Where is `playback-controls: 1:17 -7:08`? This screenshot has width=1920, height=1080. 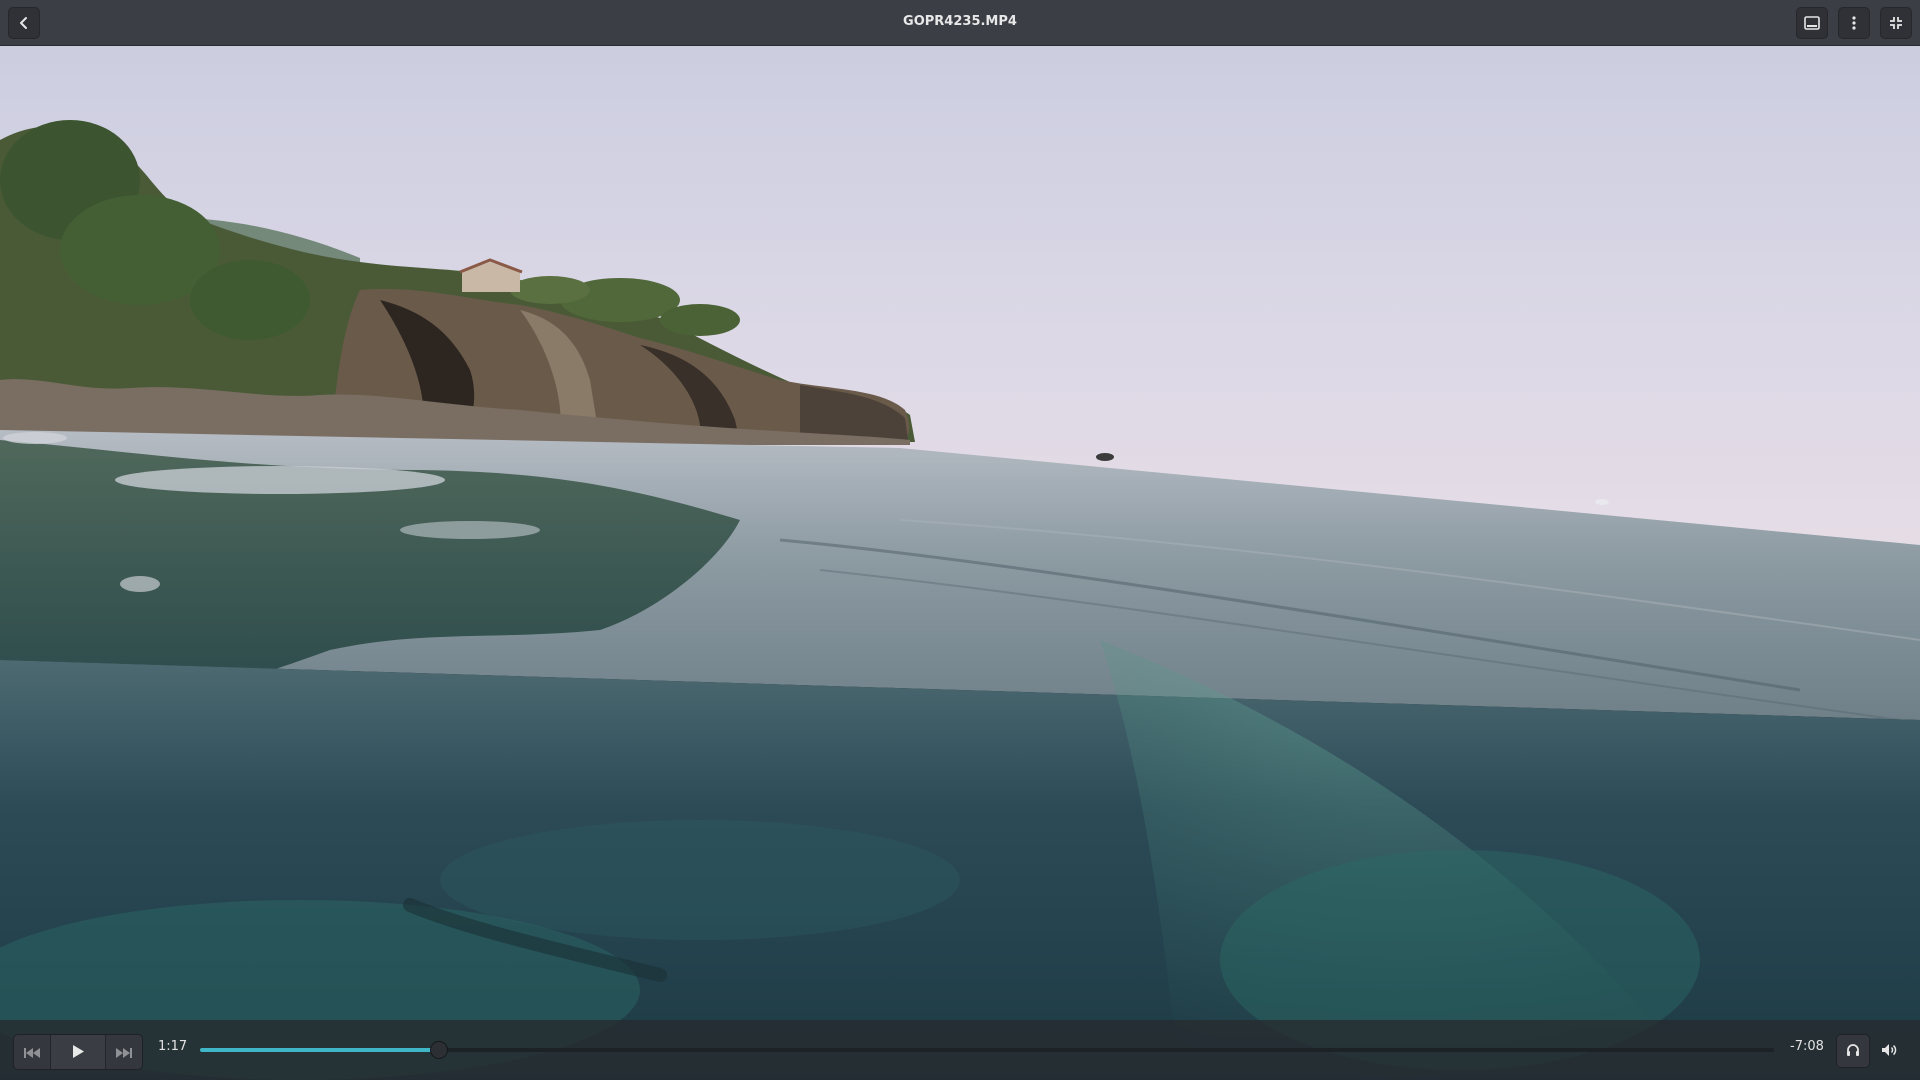 playback-controls: 1:17 -7:08 is located at coordinates (960, 1050).